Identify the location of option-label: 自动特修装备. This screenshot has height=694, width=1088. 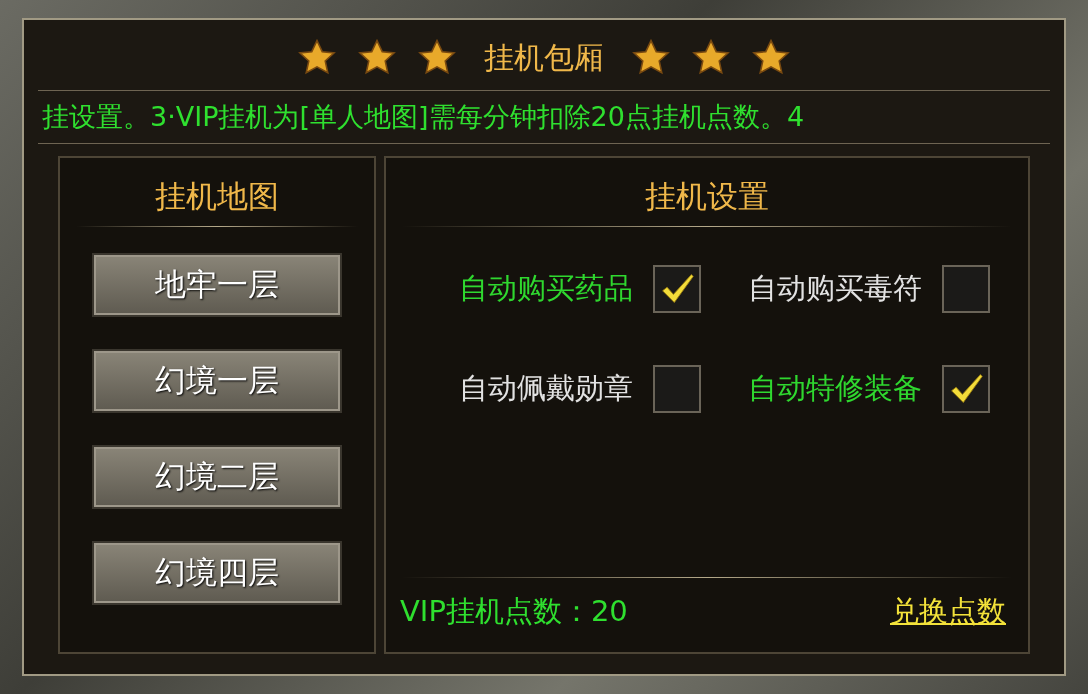
(835, 388).